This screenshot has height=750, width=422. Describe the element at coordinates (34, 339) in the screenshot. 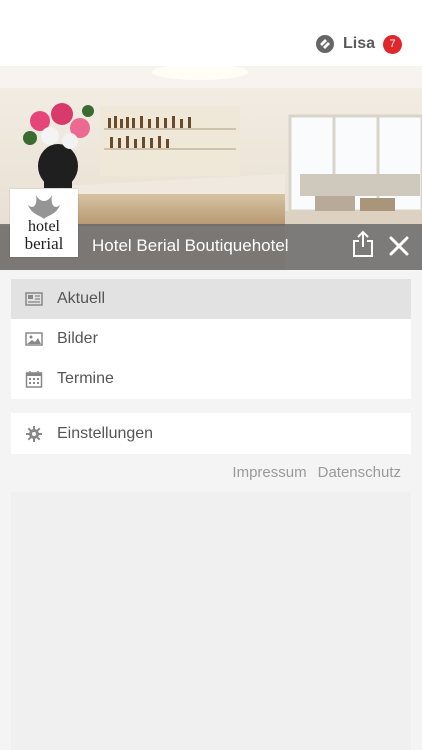

I see `image-icon` at that location.